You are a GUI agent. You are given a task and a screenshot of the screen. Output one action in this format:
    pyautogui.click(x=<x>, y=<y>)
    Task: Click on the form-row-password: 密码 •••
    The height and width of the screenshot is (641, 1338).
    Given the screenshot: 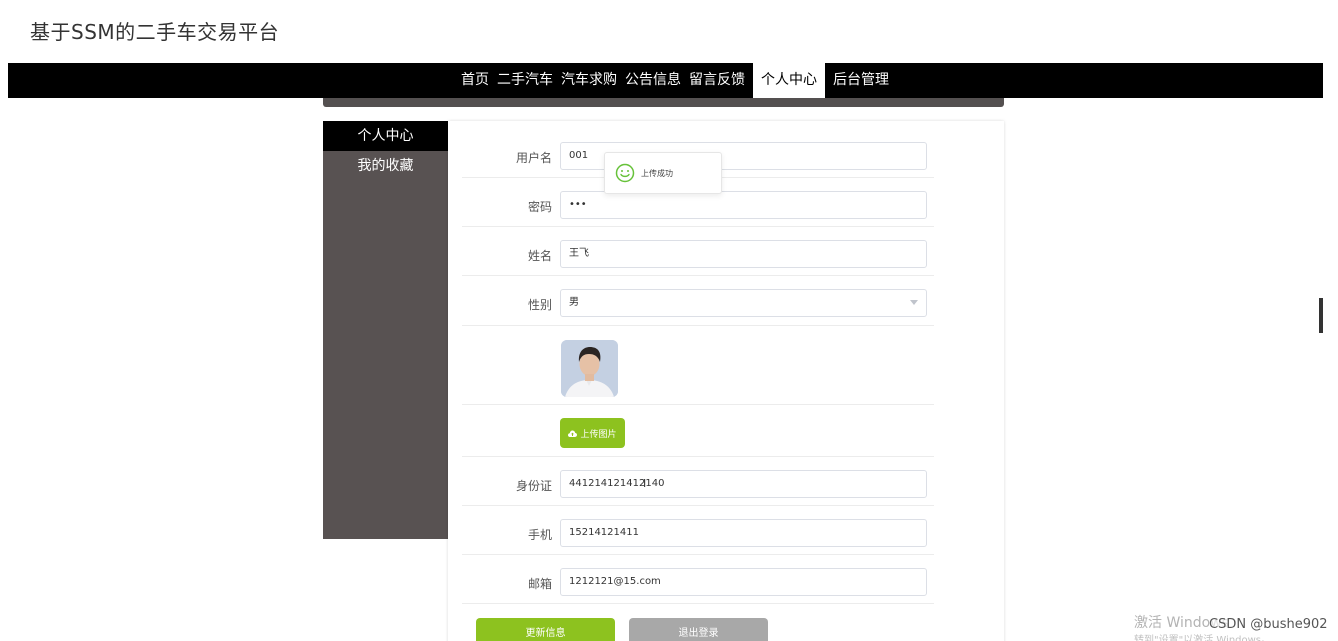 What is the action you would take?
    pyautogui.click(x=698, y=209)
    